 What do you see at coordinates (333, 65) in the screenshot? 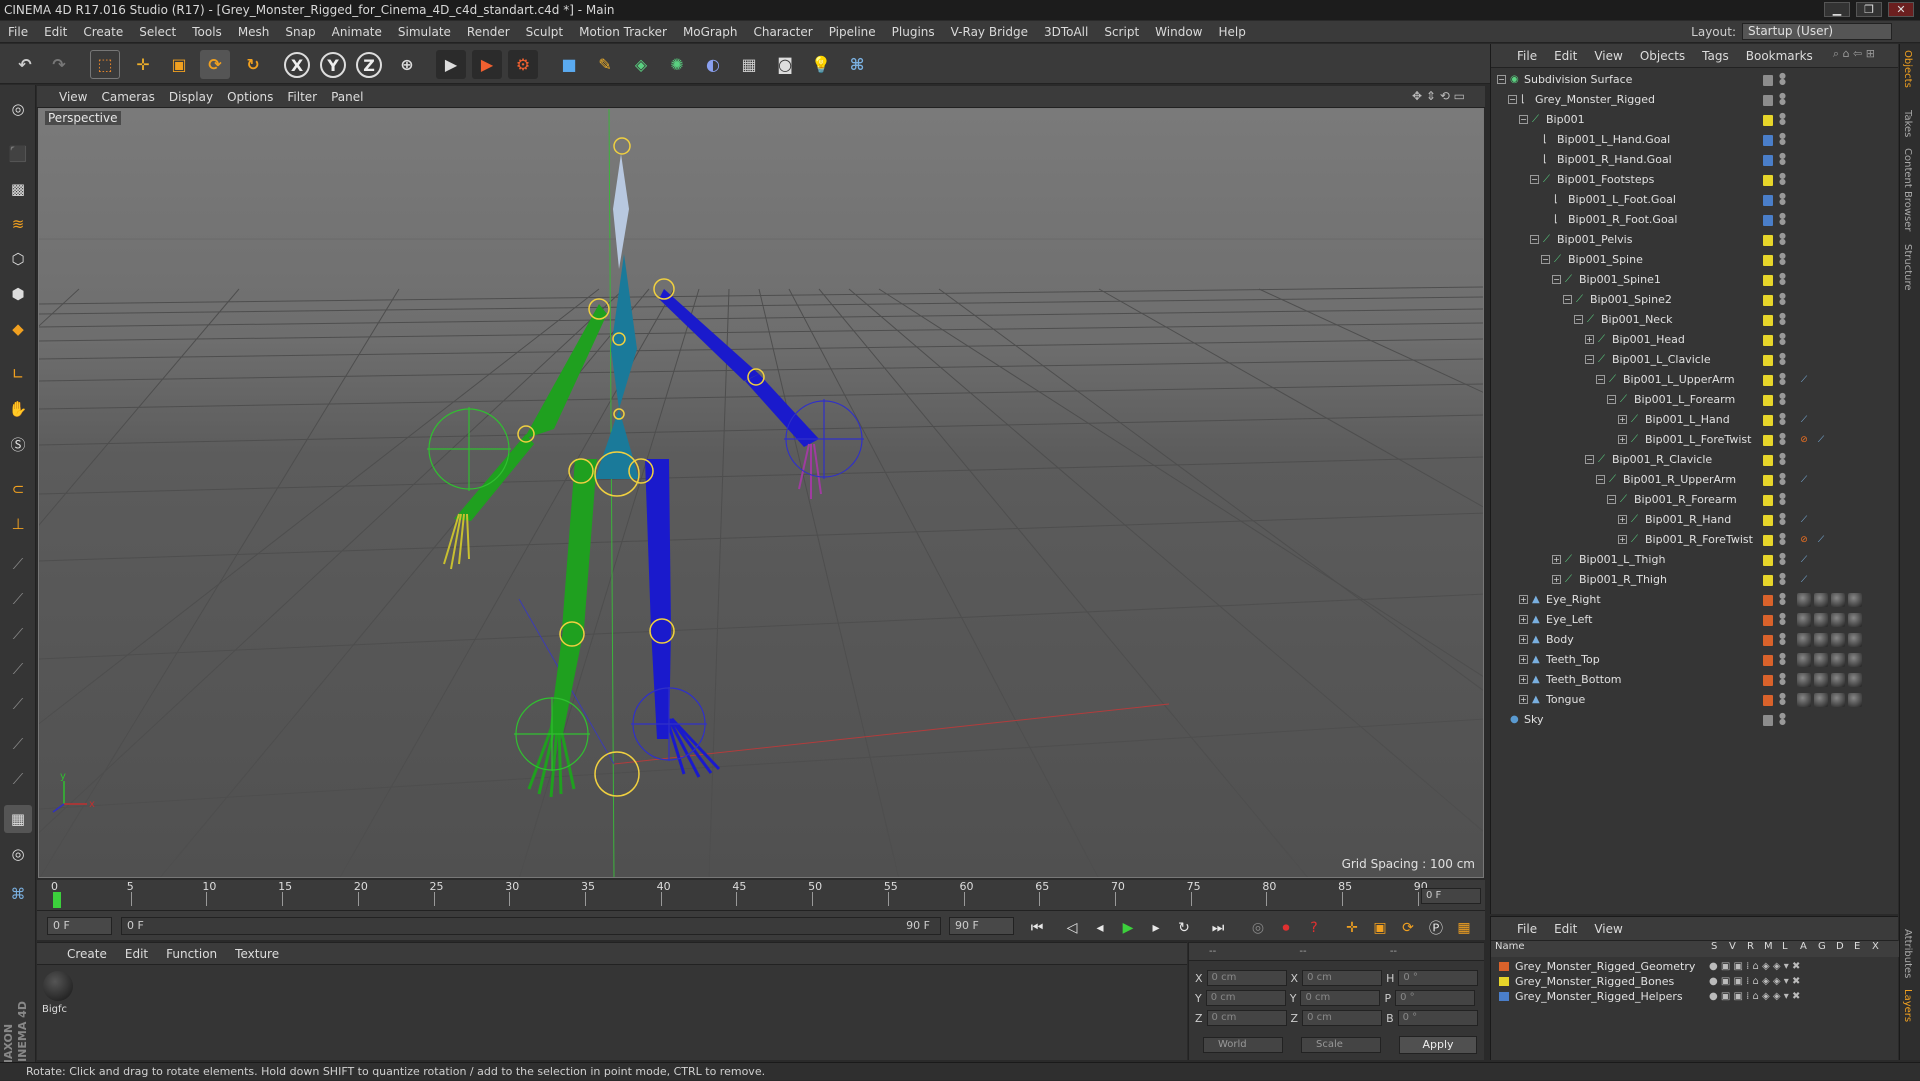
I see `y-axis-icon: Y` at bounding box center [333, 65].